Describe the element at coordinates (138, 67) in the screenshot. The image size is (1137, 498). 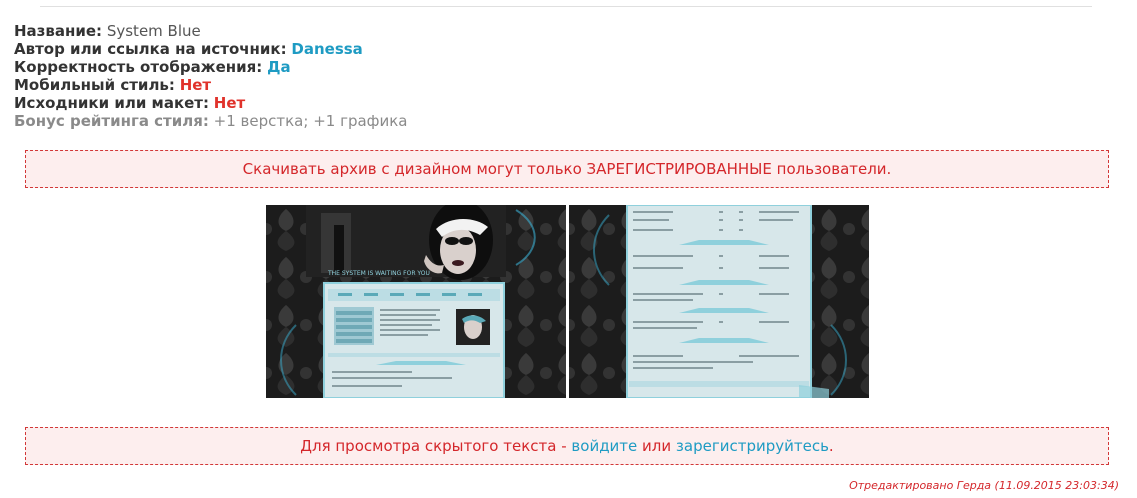
I see `display-label: Корректность отображения:` at that location.